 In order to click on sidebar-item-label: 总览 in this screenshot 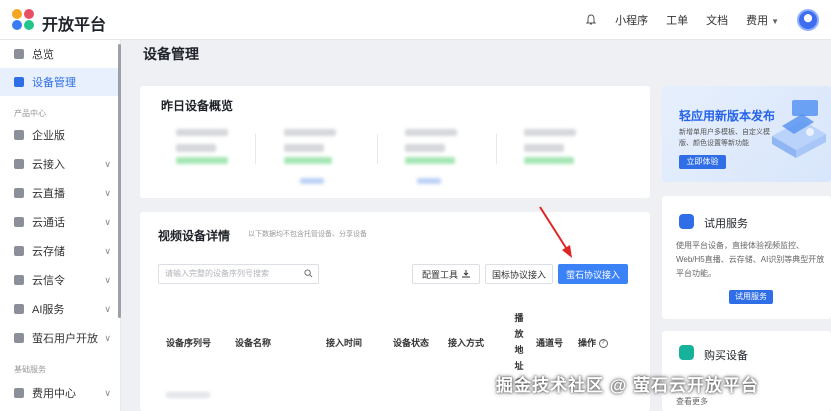, I will do `click(43, 55)`.